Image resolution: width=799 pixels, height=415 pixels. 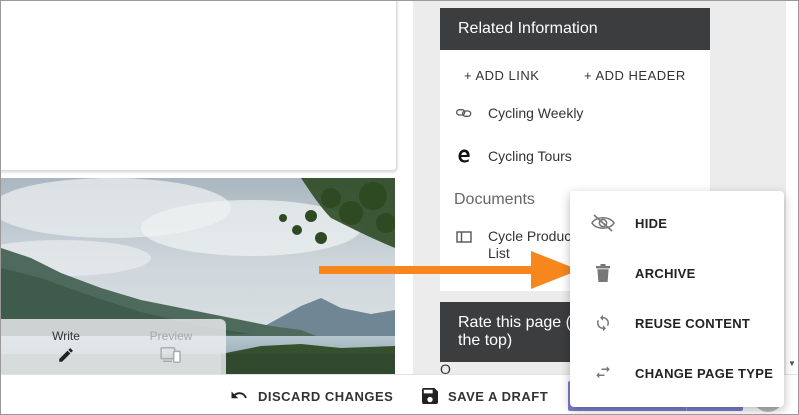 What do you see at coordinates (603, 323) in the screenshot?
I see `refresh-icon` at bounding box center [603, 323].